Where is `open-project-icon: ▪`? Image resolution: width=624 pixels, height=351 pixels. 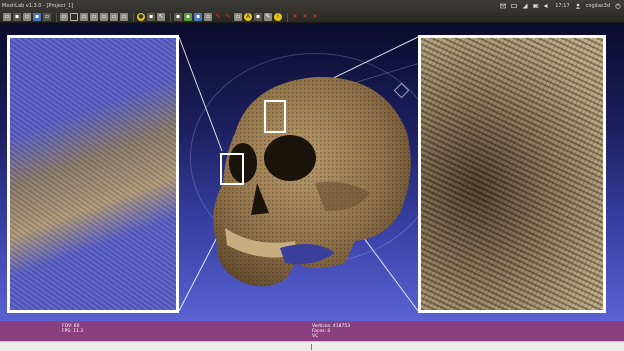
open-project-icon: ▪ is located at coordinates (17, 17).